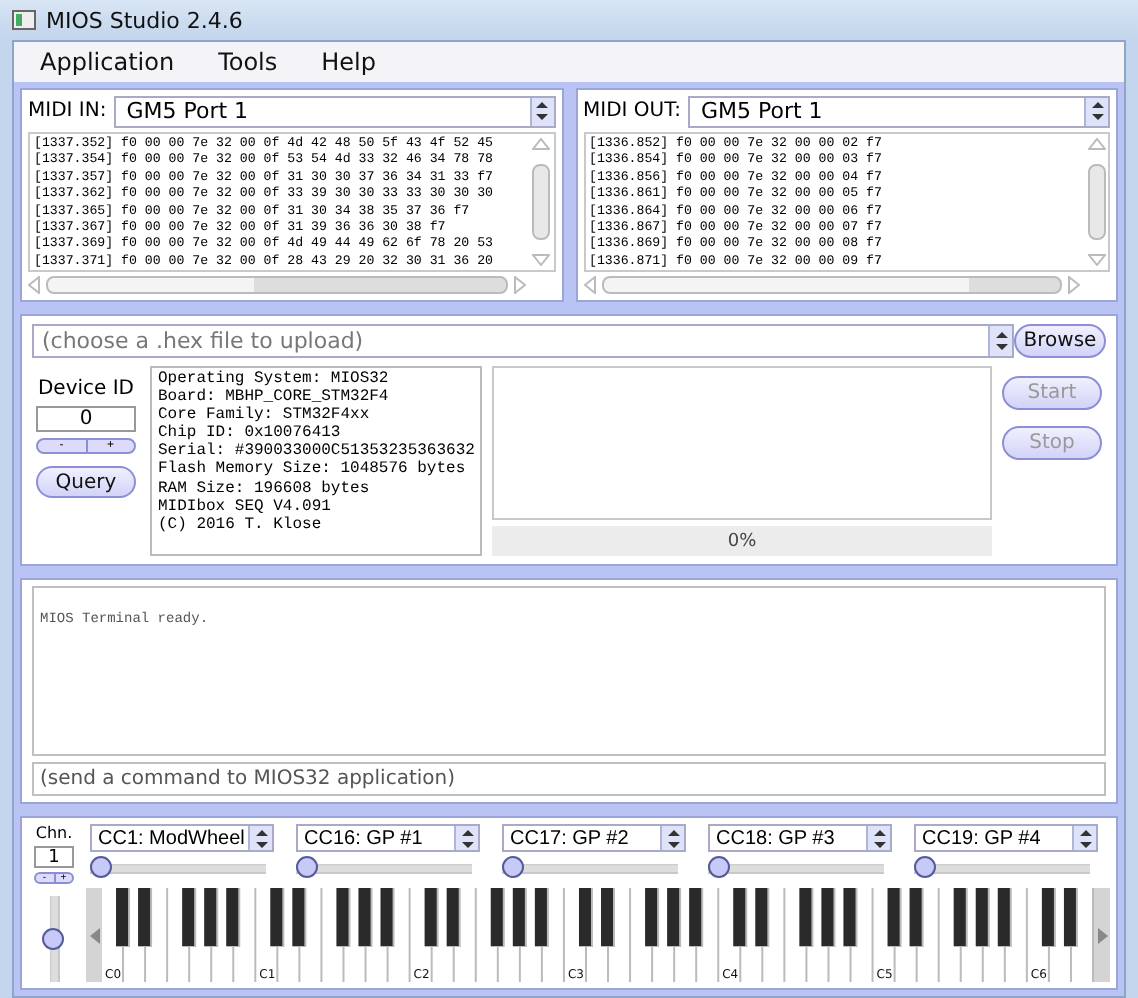  What do you see at coordinates (245, 506) in the screenshot?
I see `info-line: MIDIbox SEQ V4.091` at bounding box center [245, 506].